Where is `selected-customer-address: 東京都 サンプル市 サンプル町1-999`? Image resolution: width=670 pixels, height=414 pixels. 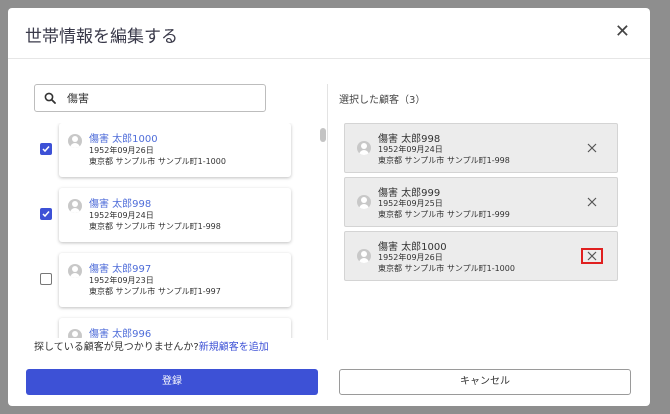
selected-customer-address: 東京都 サンプル市 サンプル町1-999 is located at coordinates (444, 214).